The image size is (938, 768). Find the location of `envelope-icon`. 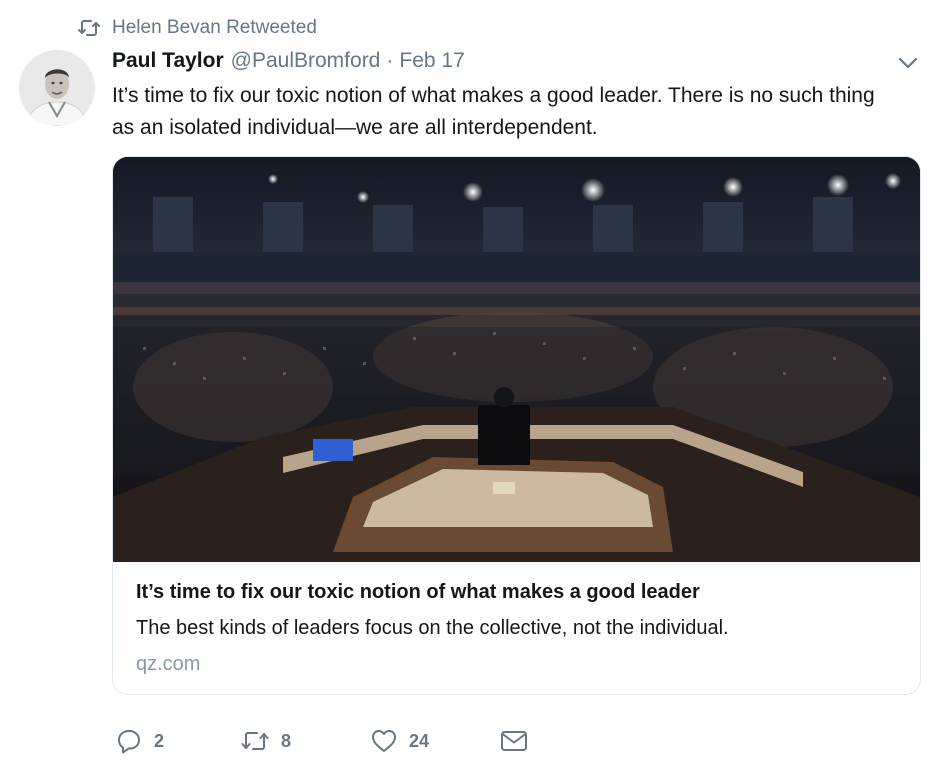

envelope-icon is located at coordinates (514, 741).